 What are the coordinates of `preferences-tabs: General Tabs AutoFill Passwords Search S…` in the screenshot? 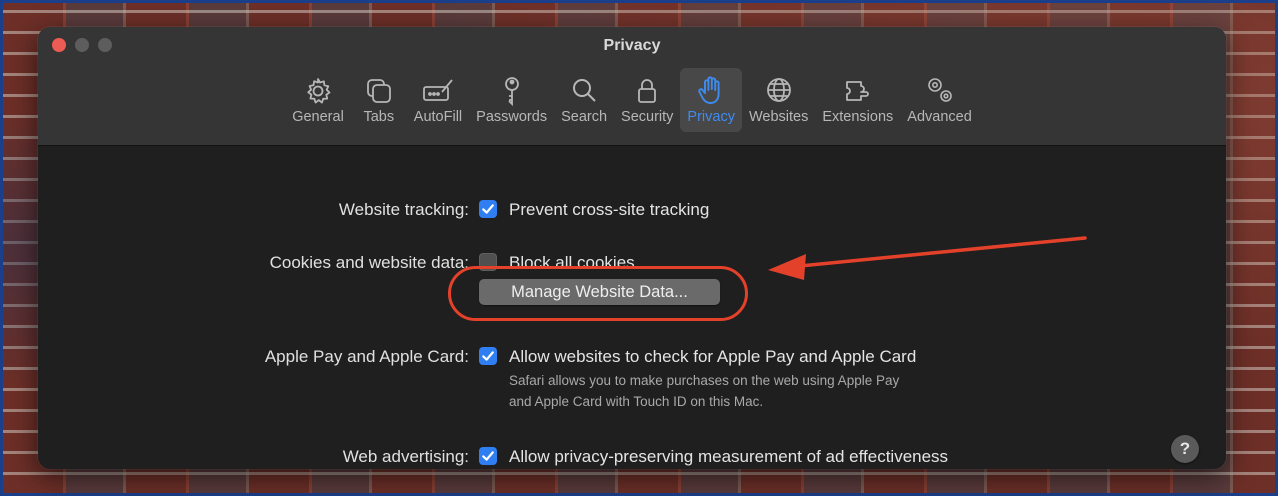 It's located at (632, 100).